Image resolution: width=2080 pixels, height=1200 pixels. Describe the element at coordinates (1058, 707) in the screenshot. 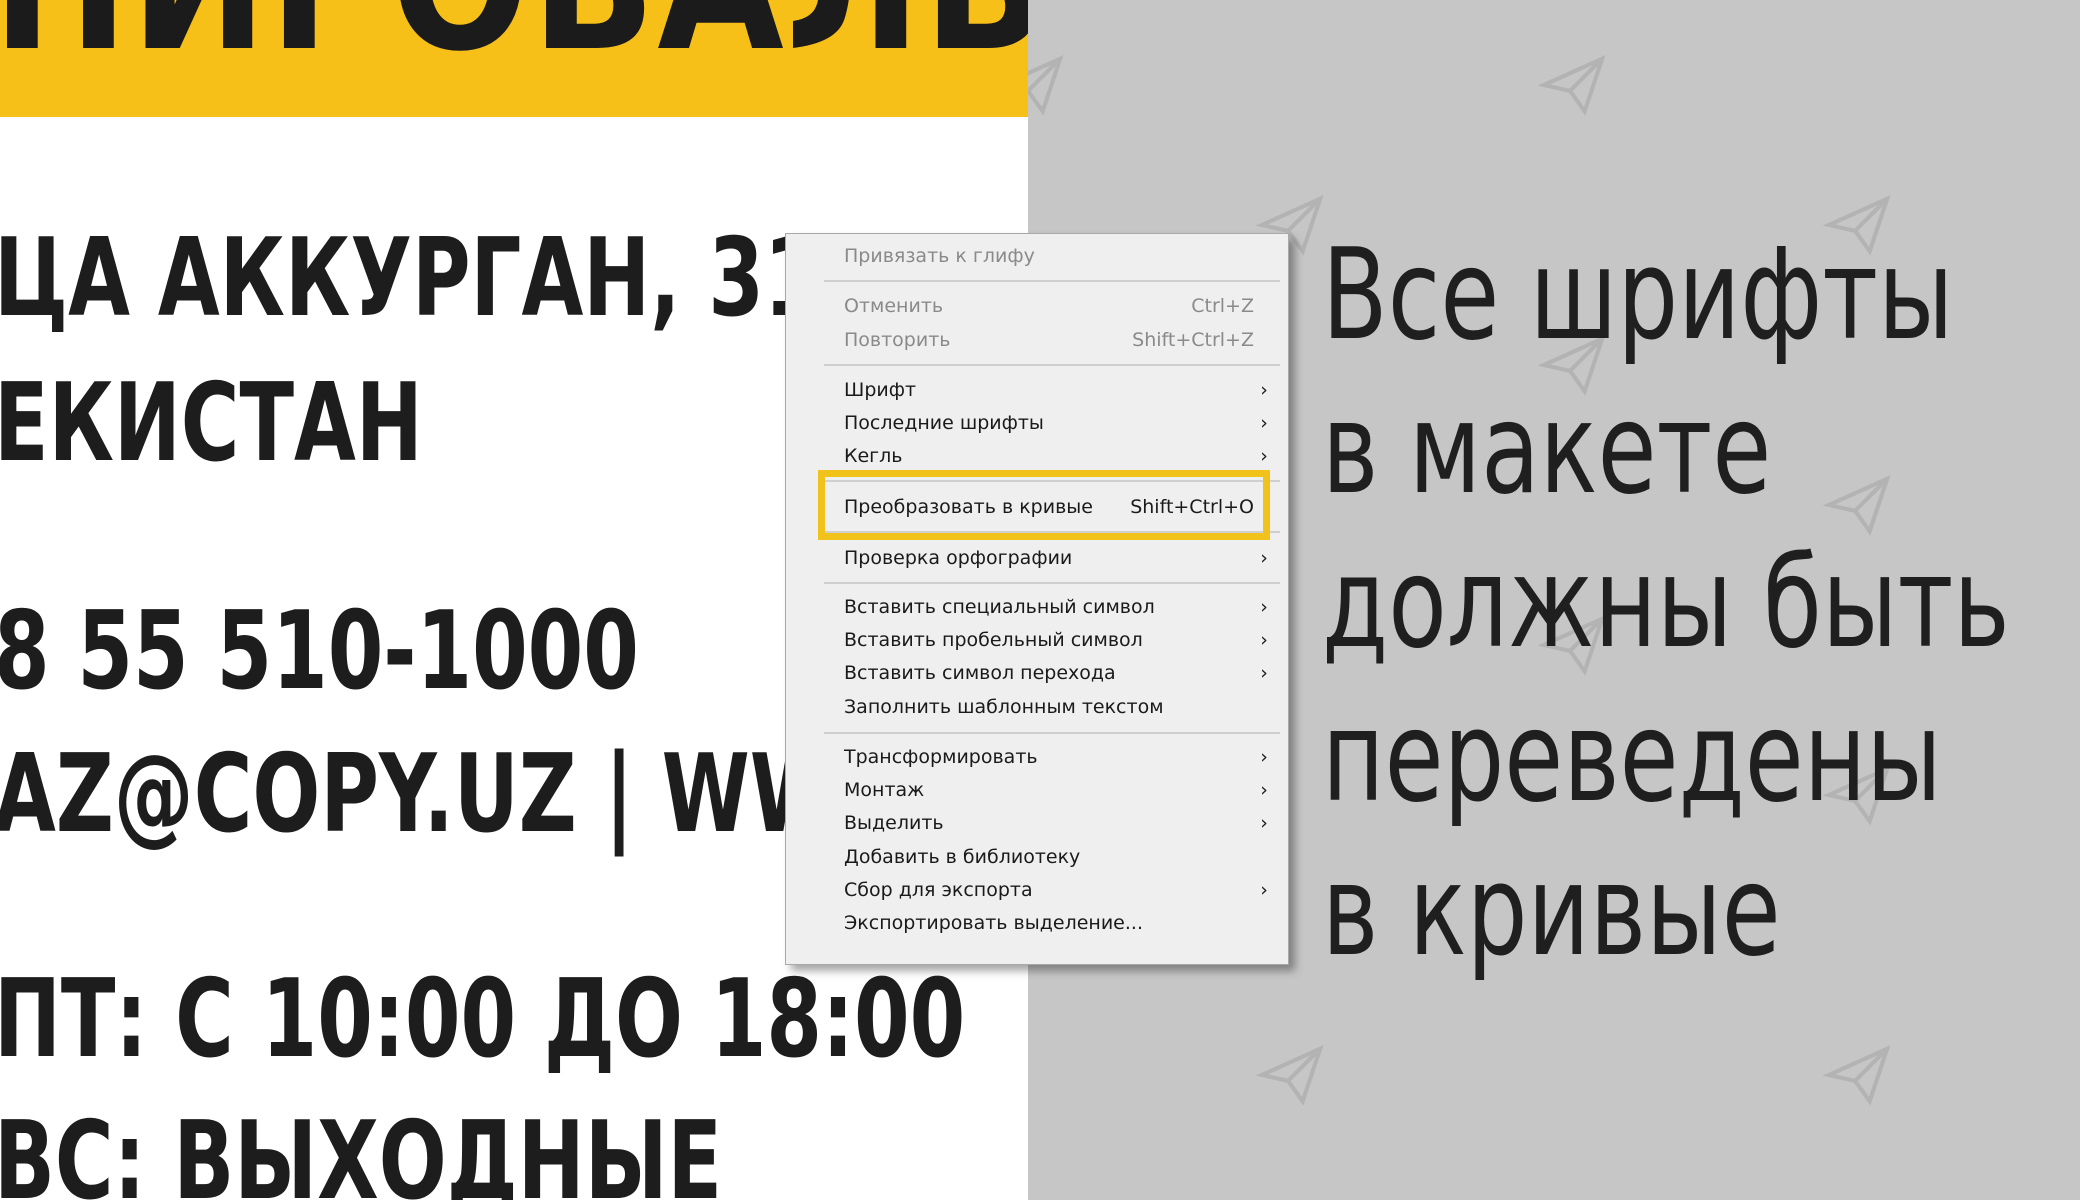

I see `menu-item-fill-placeholder: Заполнить шаблонным текстом` at that location.